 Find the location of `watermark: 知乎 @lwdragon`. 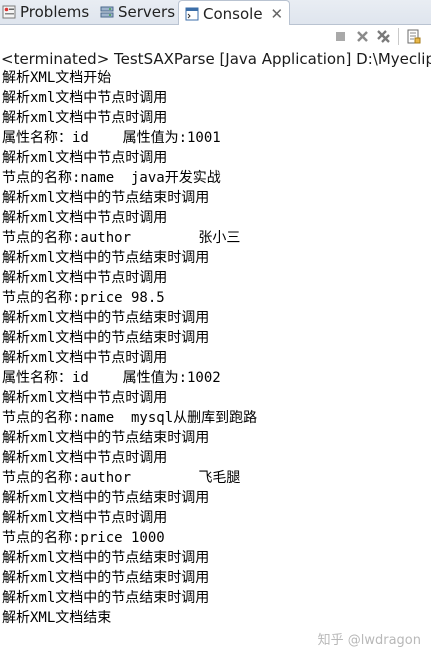

watermark: 知乎 @lwdragon is located at coordinates (369, 640).